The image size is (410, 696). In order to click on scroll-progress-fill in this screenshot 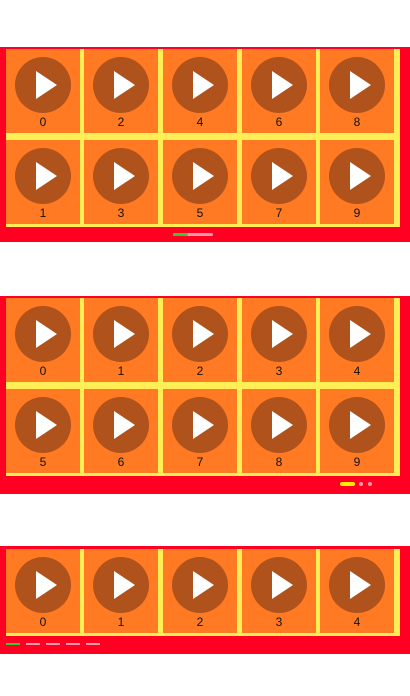, I will do `click(180, 234)`.